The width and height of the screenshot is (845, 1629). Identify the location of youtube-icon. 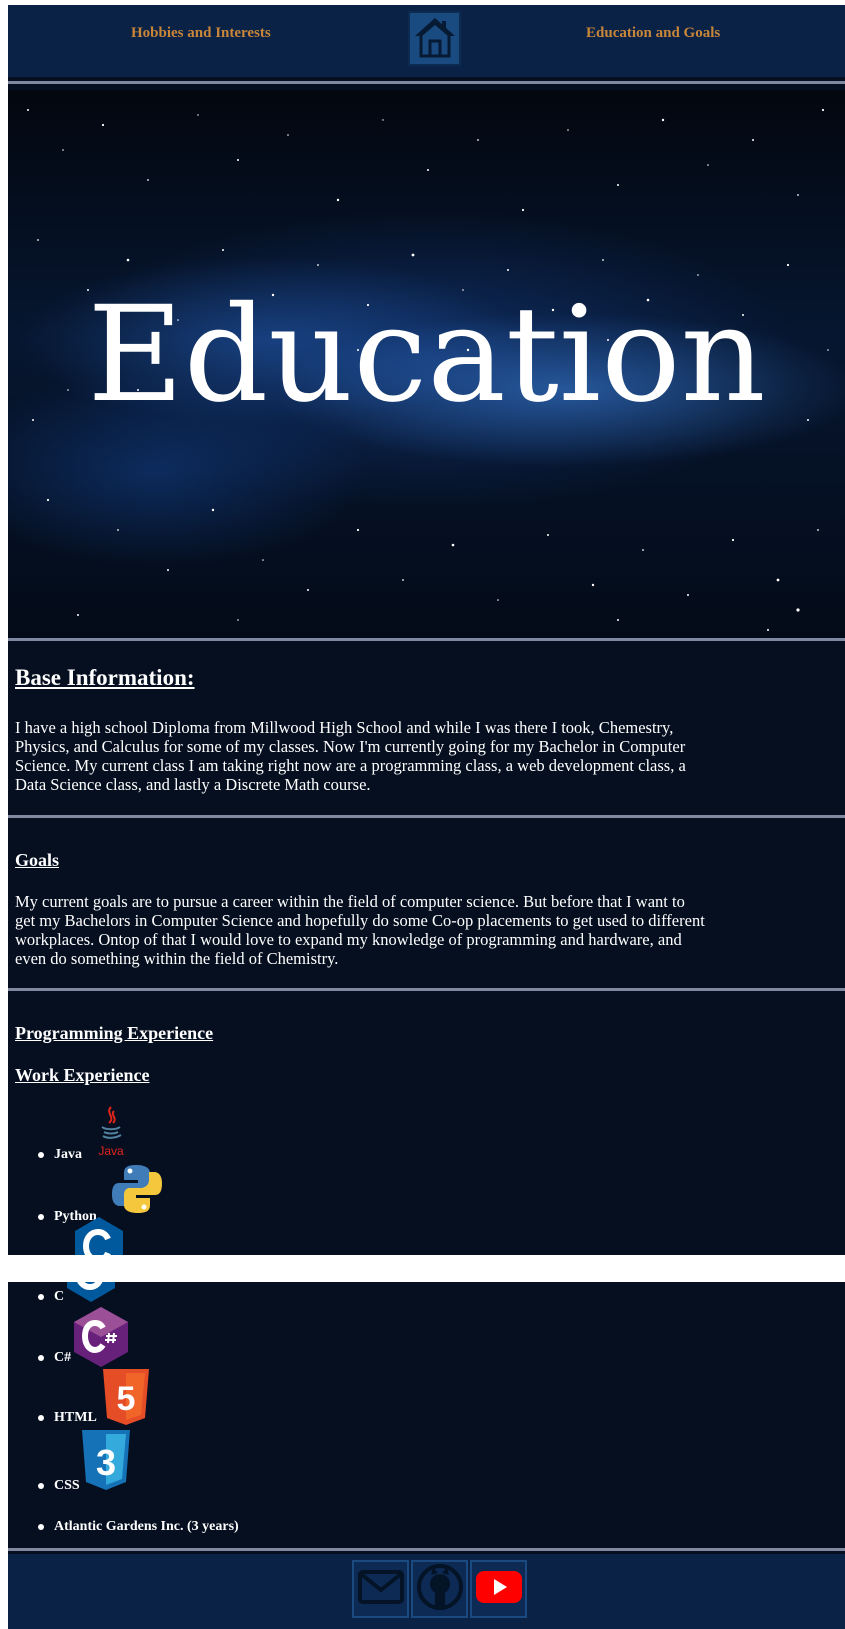
(499, 1589).